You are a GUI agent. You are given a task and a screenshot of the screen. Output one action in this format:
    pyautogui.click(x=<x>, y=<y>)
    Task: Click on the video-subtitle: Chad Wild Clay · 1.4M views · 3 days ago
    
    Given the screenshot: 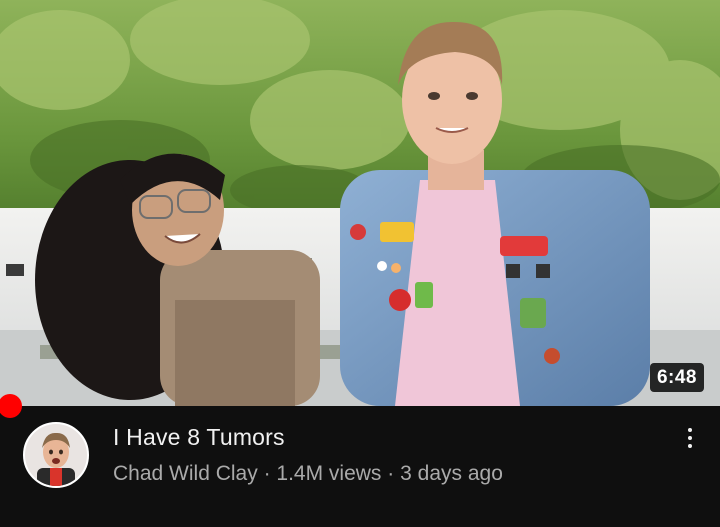 What is the action you would take?
    pyautogui.click(x=308, y=474)
    